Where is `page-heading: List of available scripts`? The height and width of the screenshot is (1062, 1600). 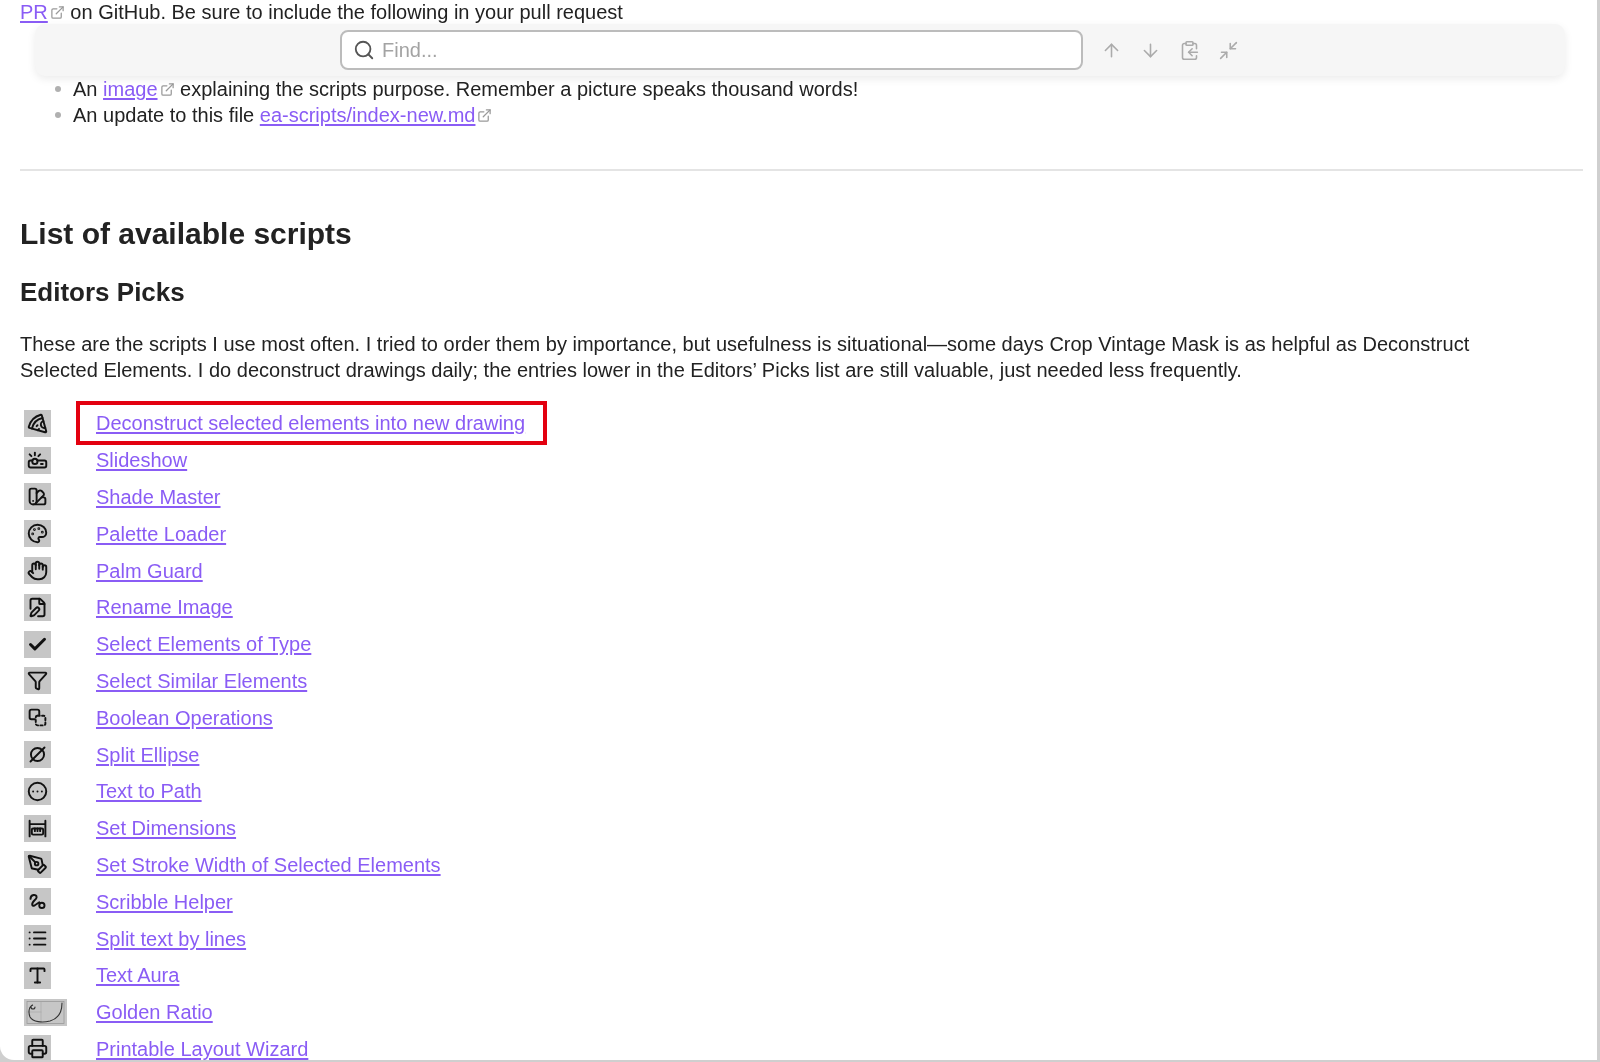 page-heading: List of available scripts is located at coordinates (186, 234).